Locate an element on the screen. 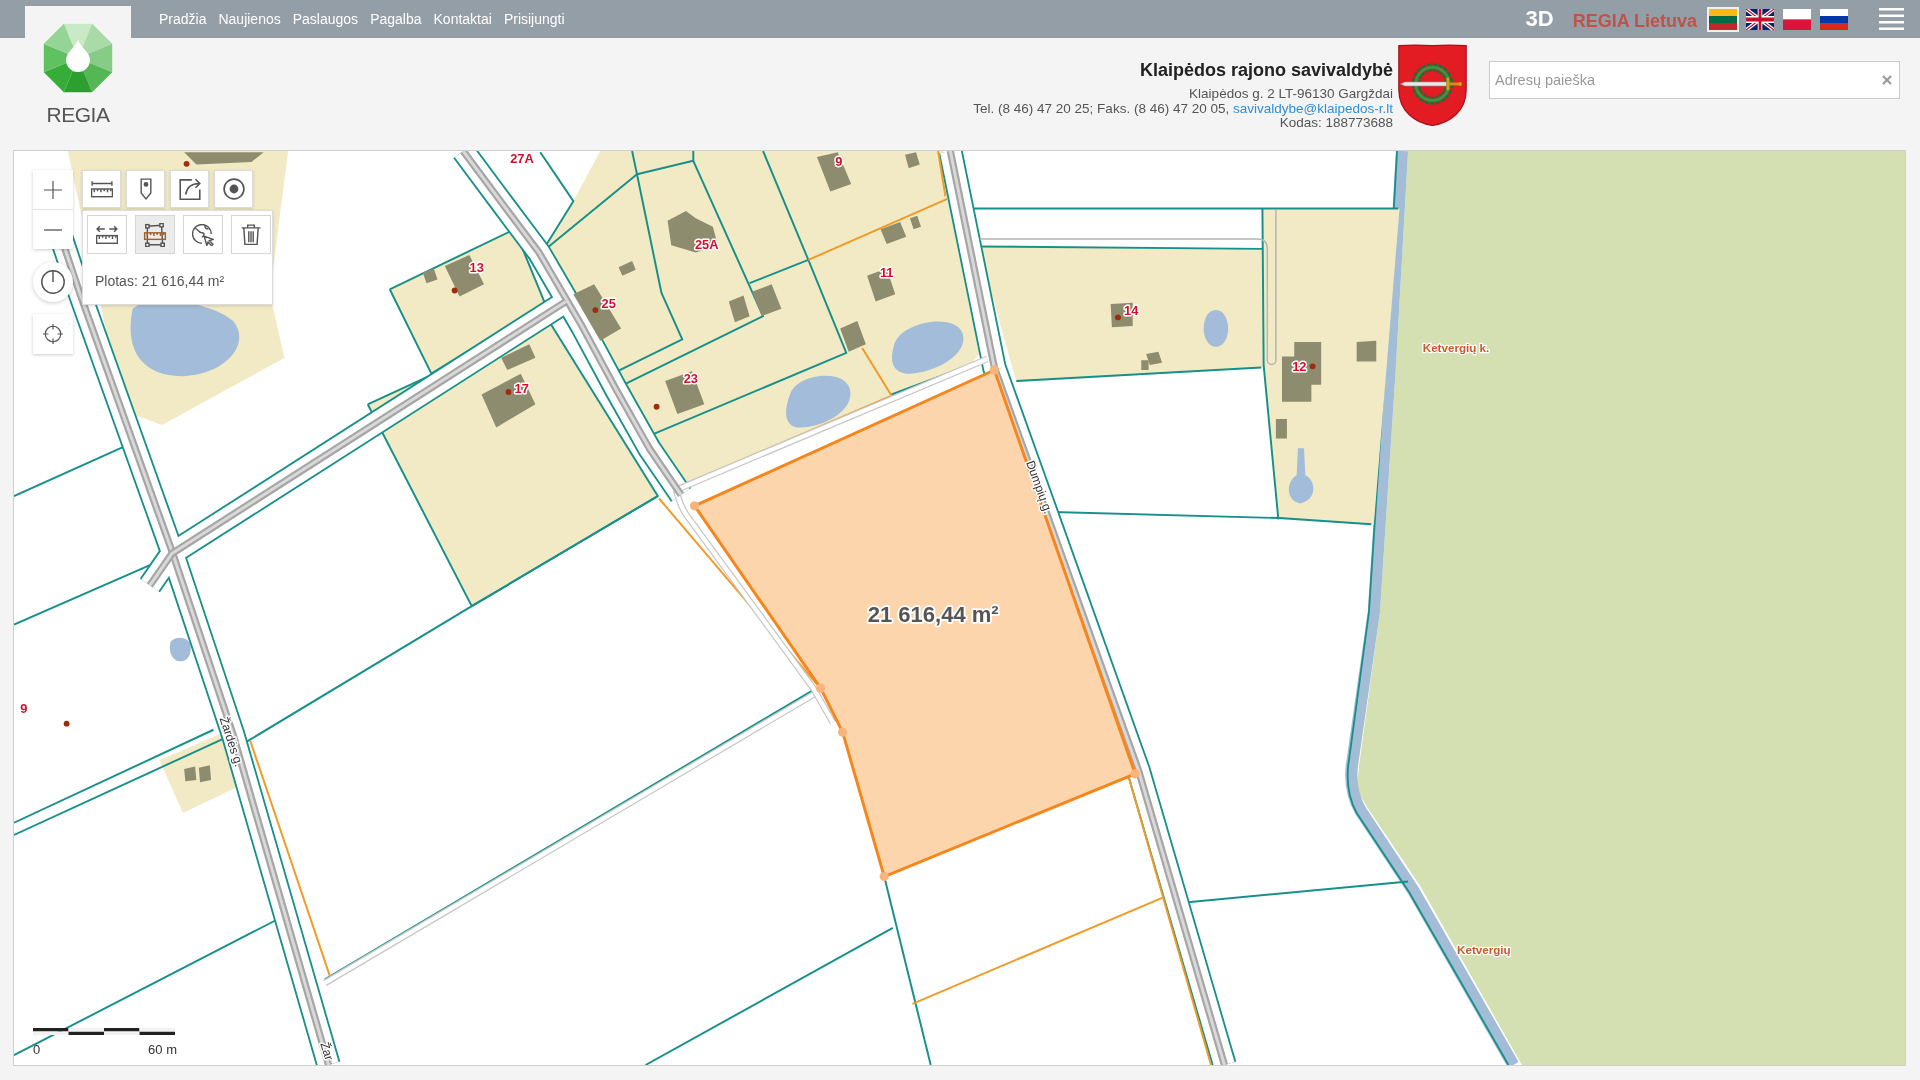 The image size is (1920, 1080). logo-text: REGIA is located at coordinates (78, 115).